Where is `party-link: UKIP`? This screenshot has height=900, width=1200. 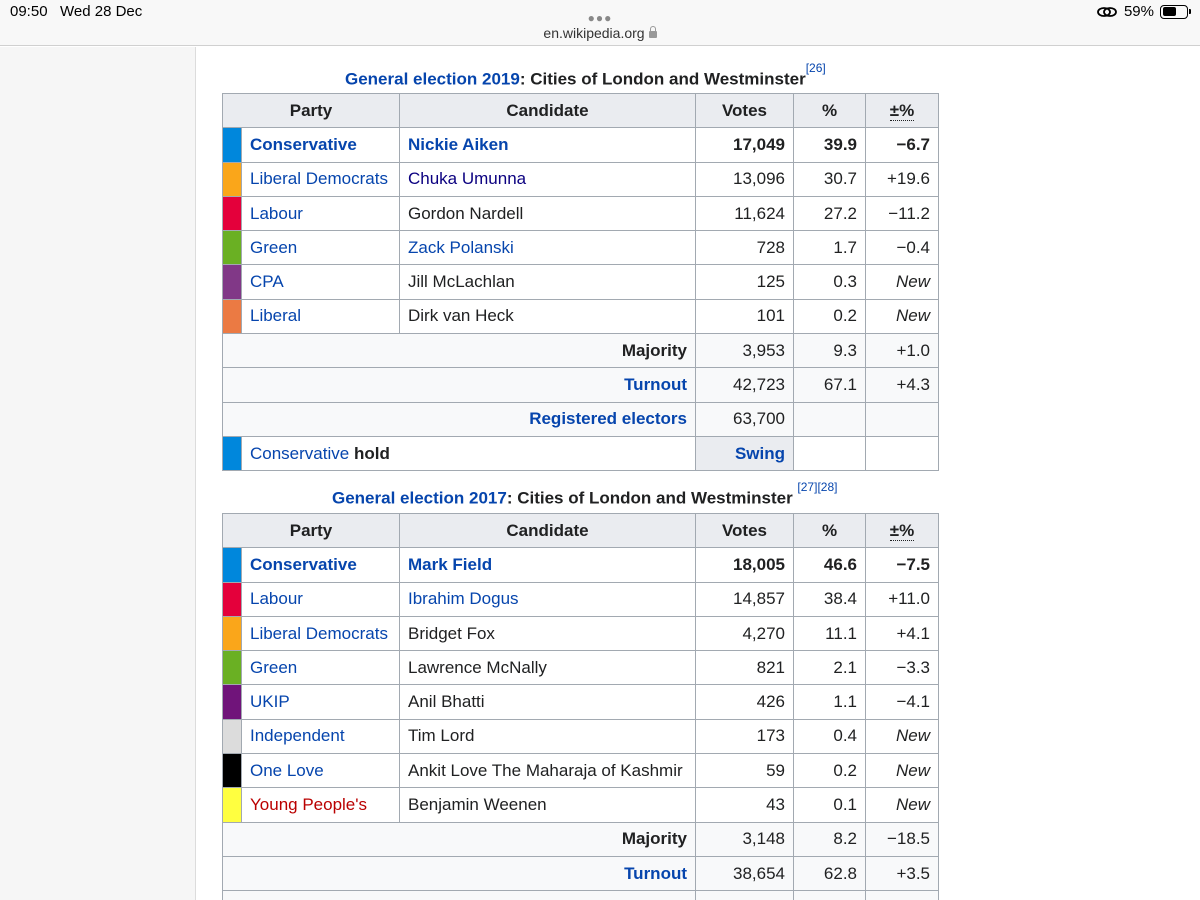
party-link: UKIP is located at coordinates (270, 701).